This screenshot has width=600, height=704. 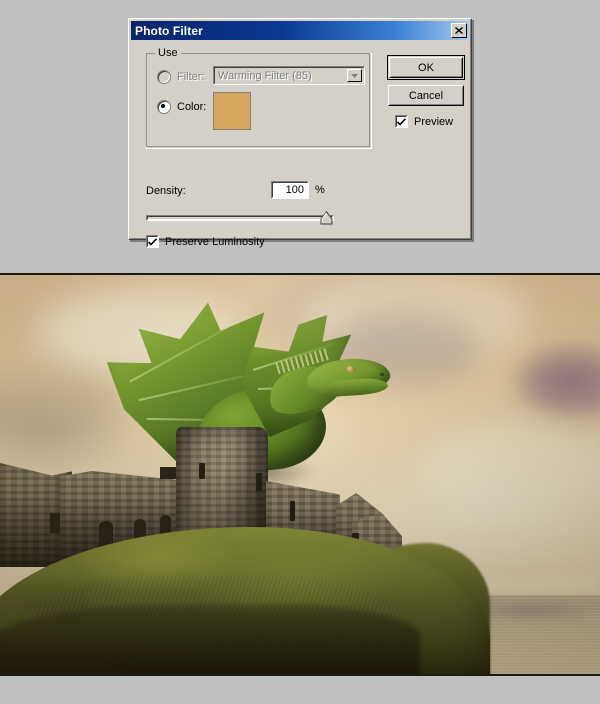 I want to click on color-swatch, so click(x=232, y=111).